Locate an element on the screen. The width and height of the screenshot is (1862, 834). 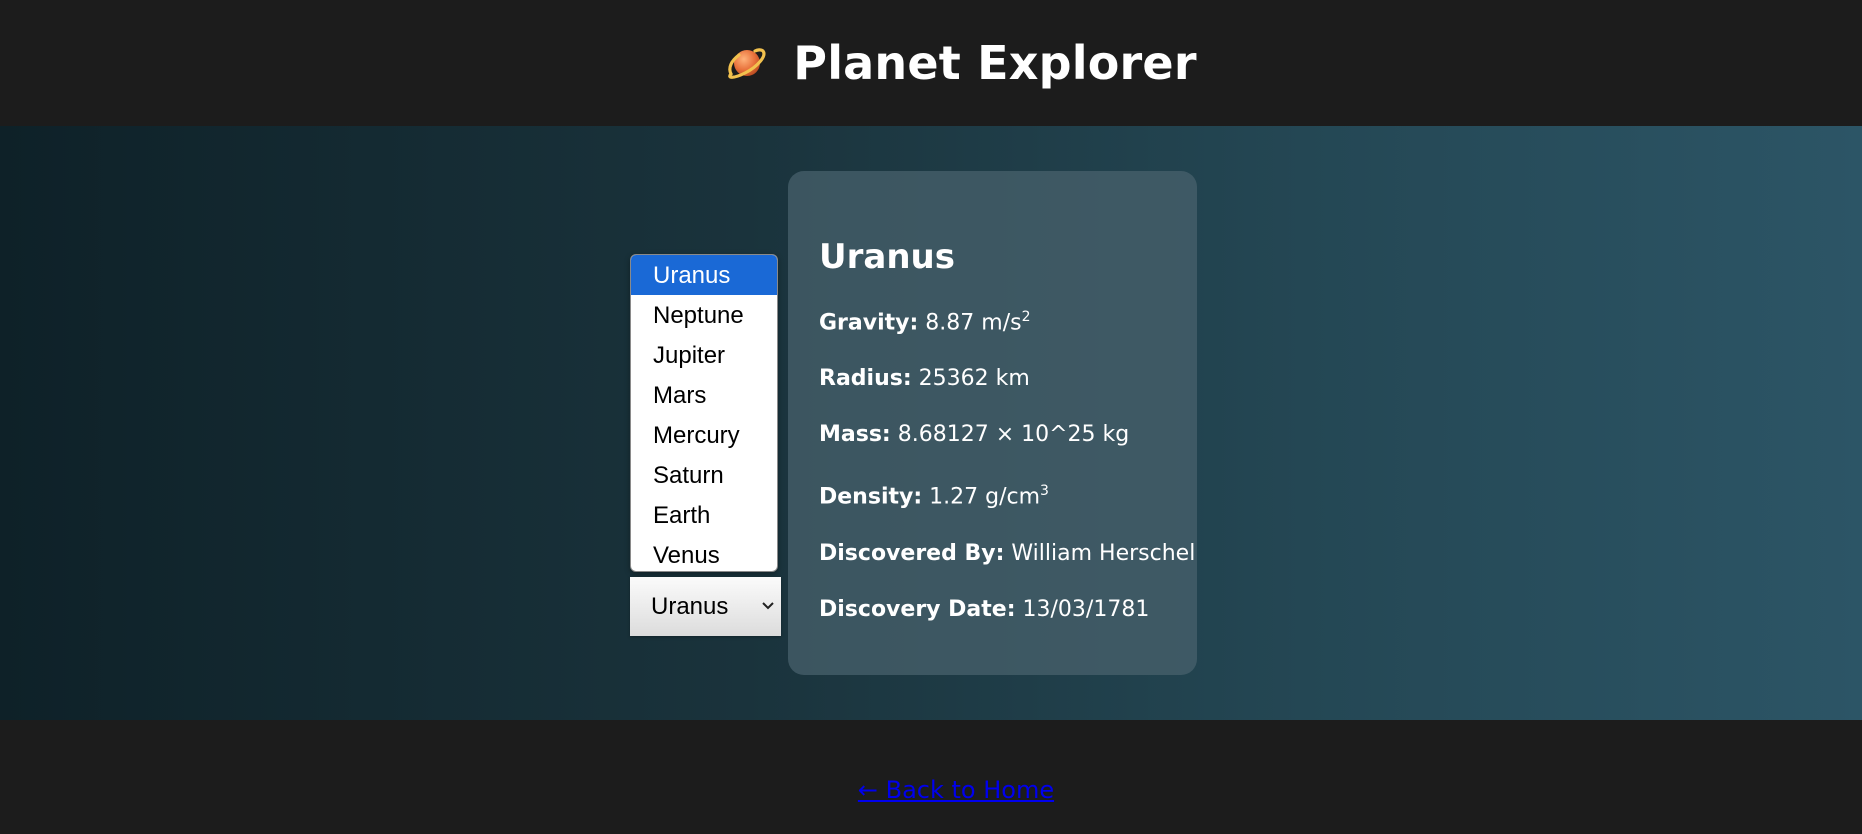
back-to-home-link: ← Back to Home is located at coordinates (956, 805).